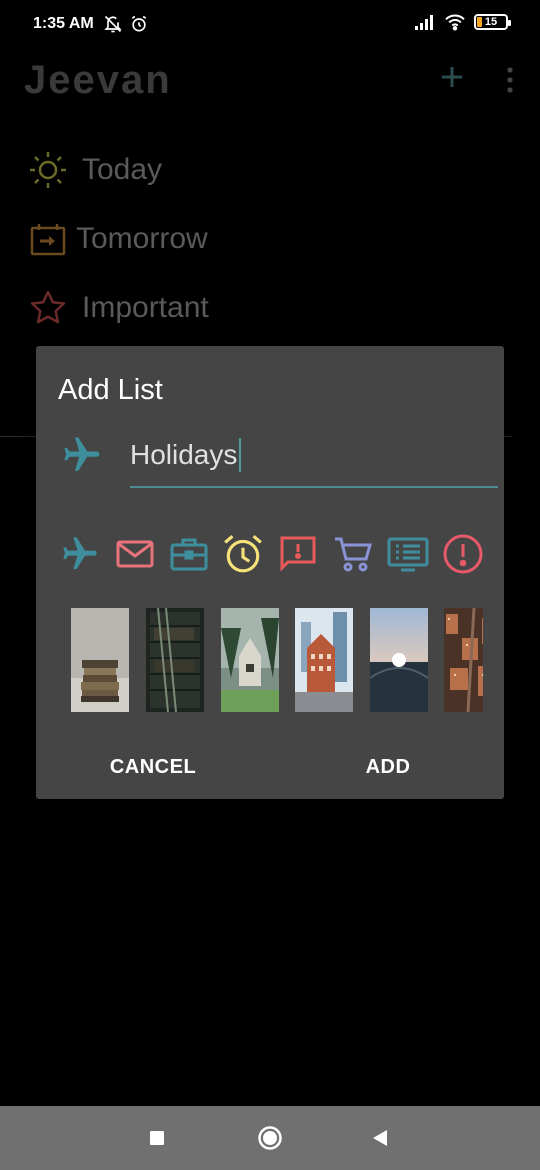  What do you see at coordinates (463, 660) in the screenshot?
I see `background-thumb-street` at bounding box center [463, 660].